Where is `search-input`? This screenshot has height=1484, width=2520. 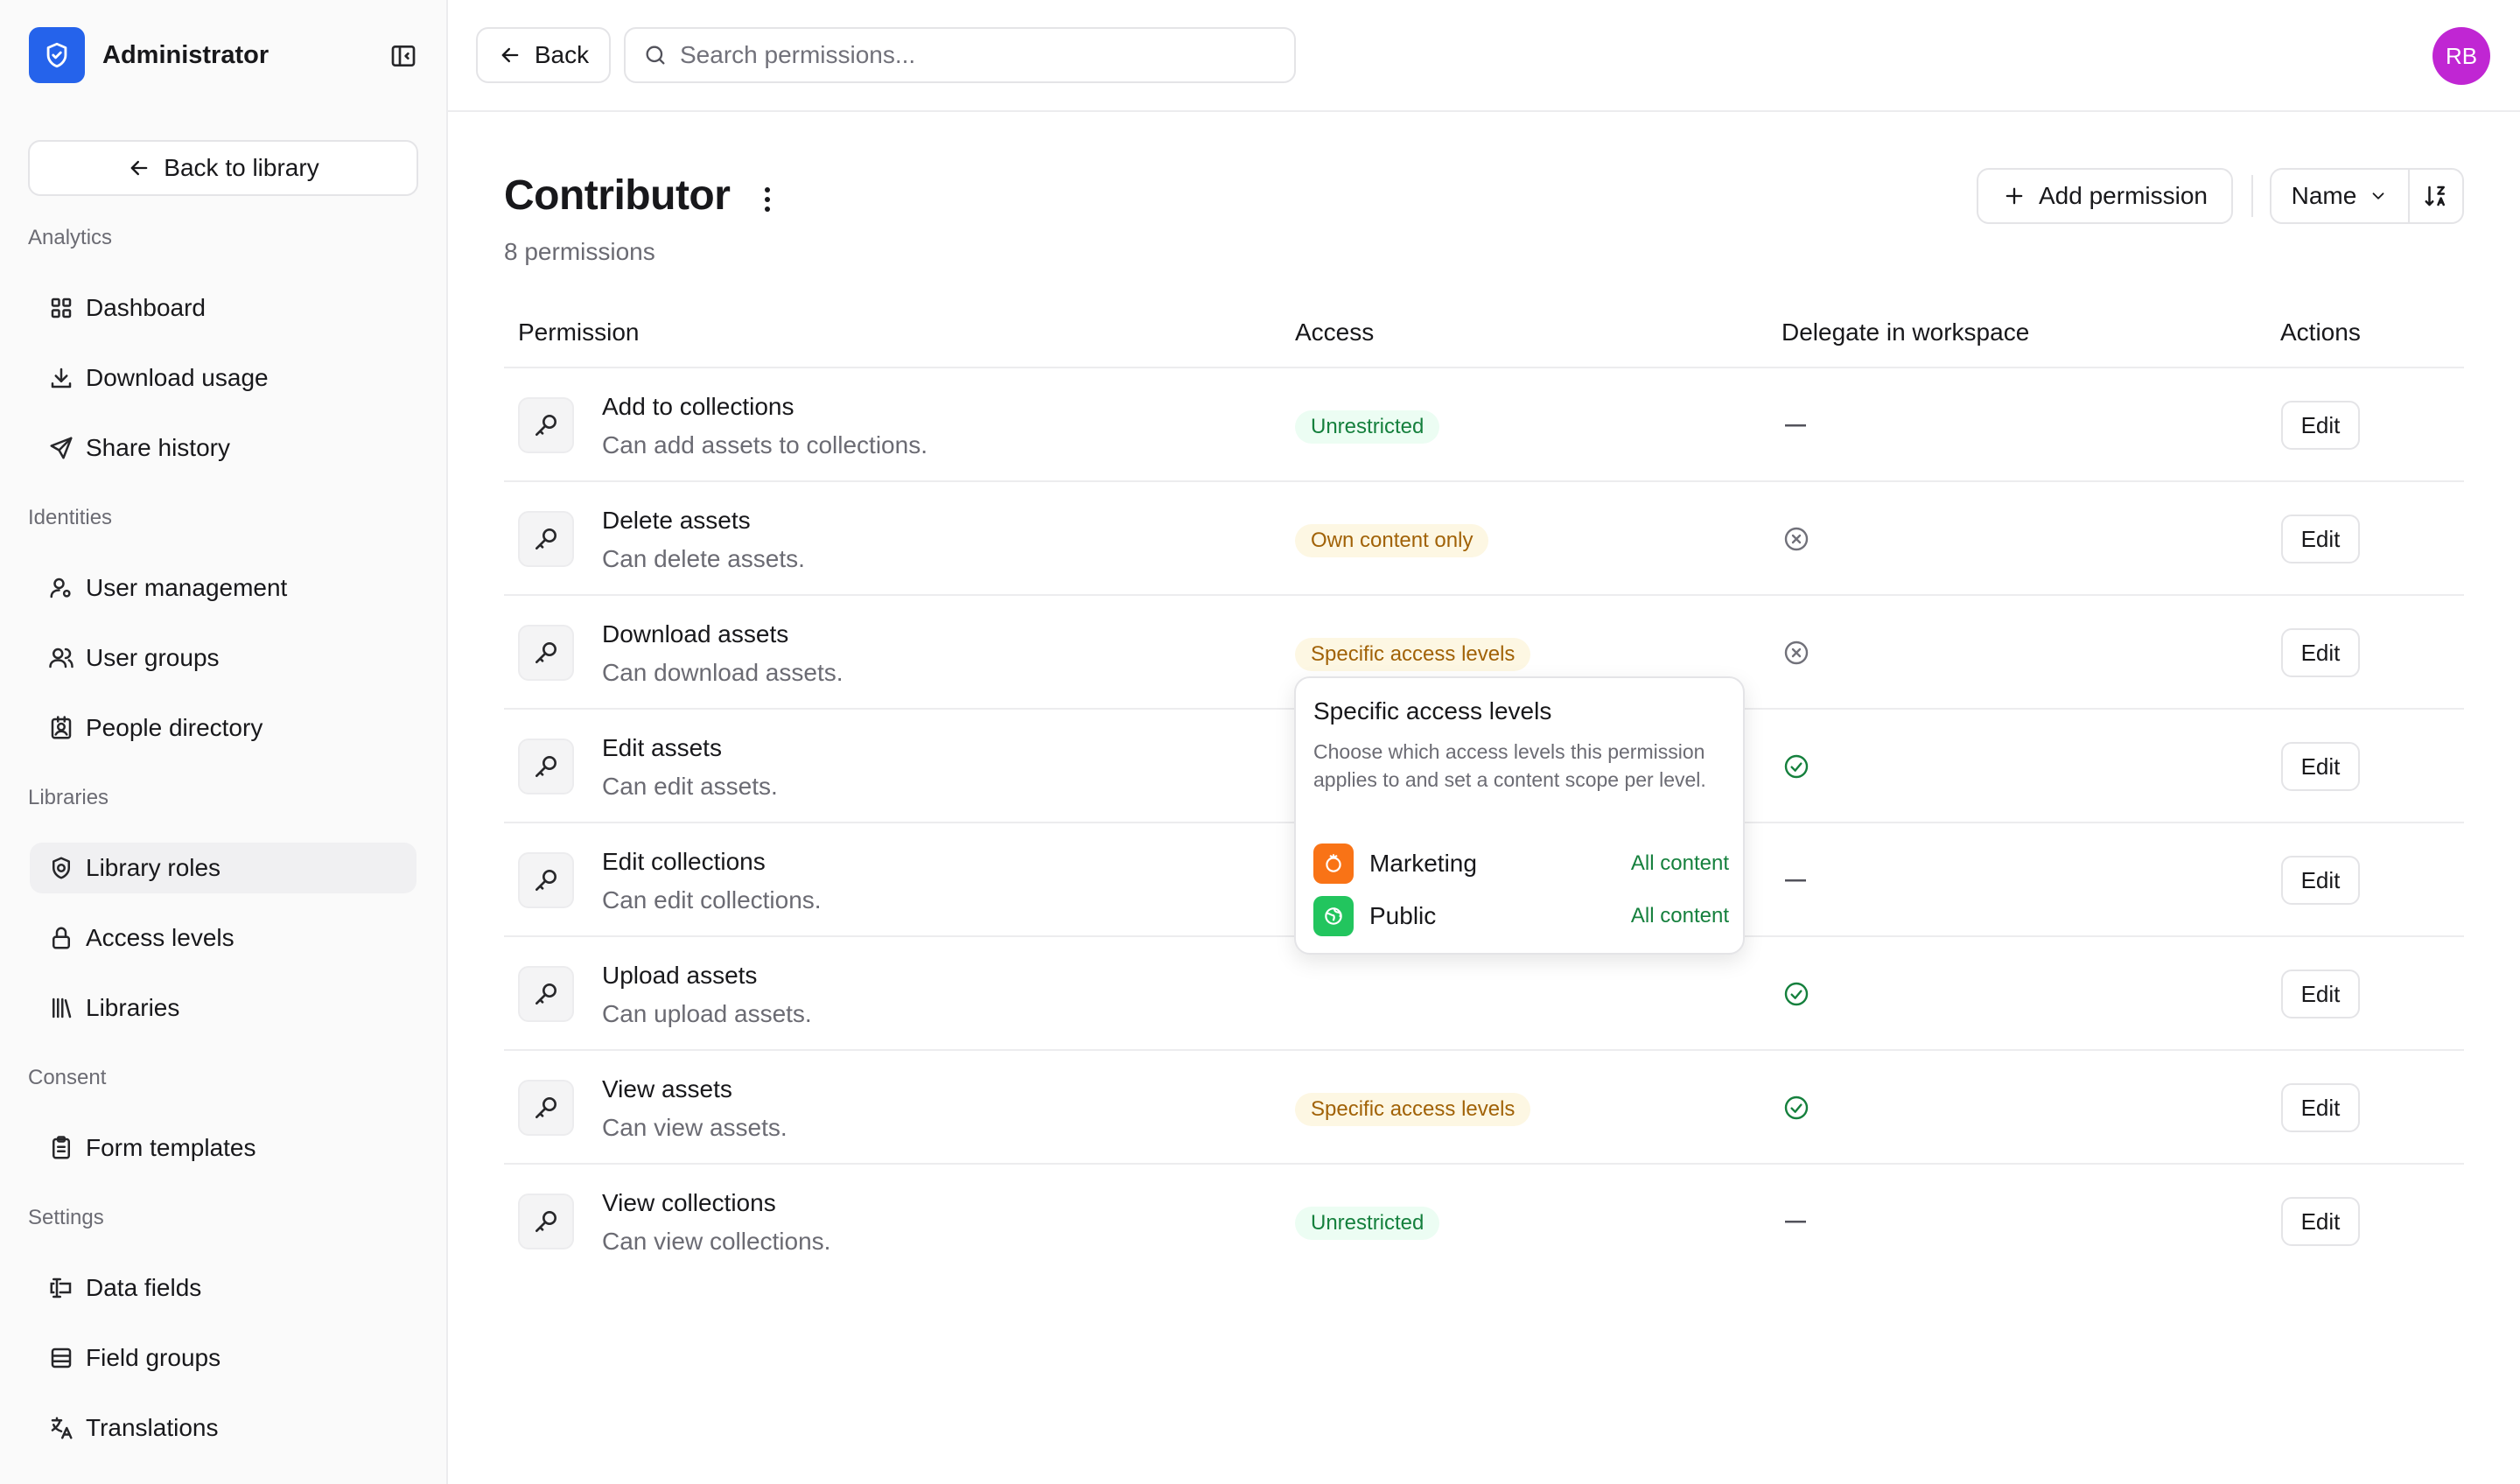 search-input is located at coordinates (964, 55).